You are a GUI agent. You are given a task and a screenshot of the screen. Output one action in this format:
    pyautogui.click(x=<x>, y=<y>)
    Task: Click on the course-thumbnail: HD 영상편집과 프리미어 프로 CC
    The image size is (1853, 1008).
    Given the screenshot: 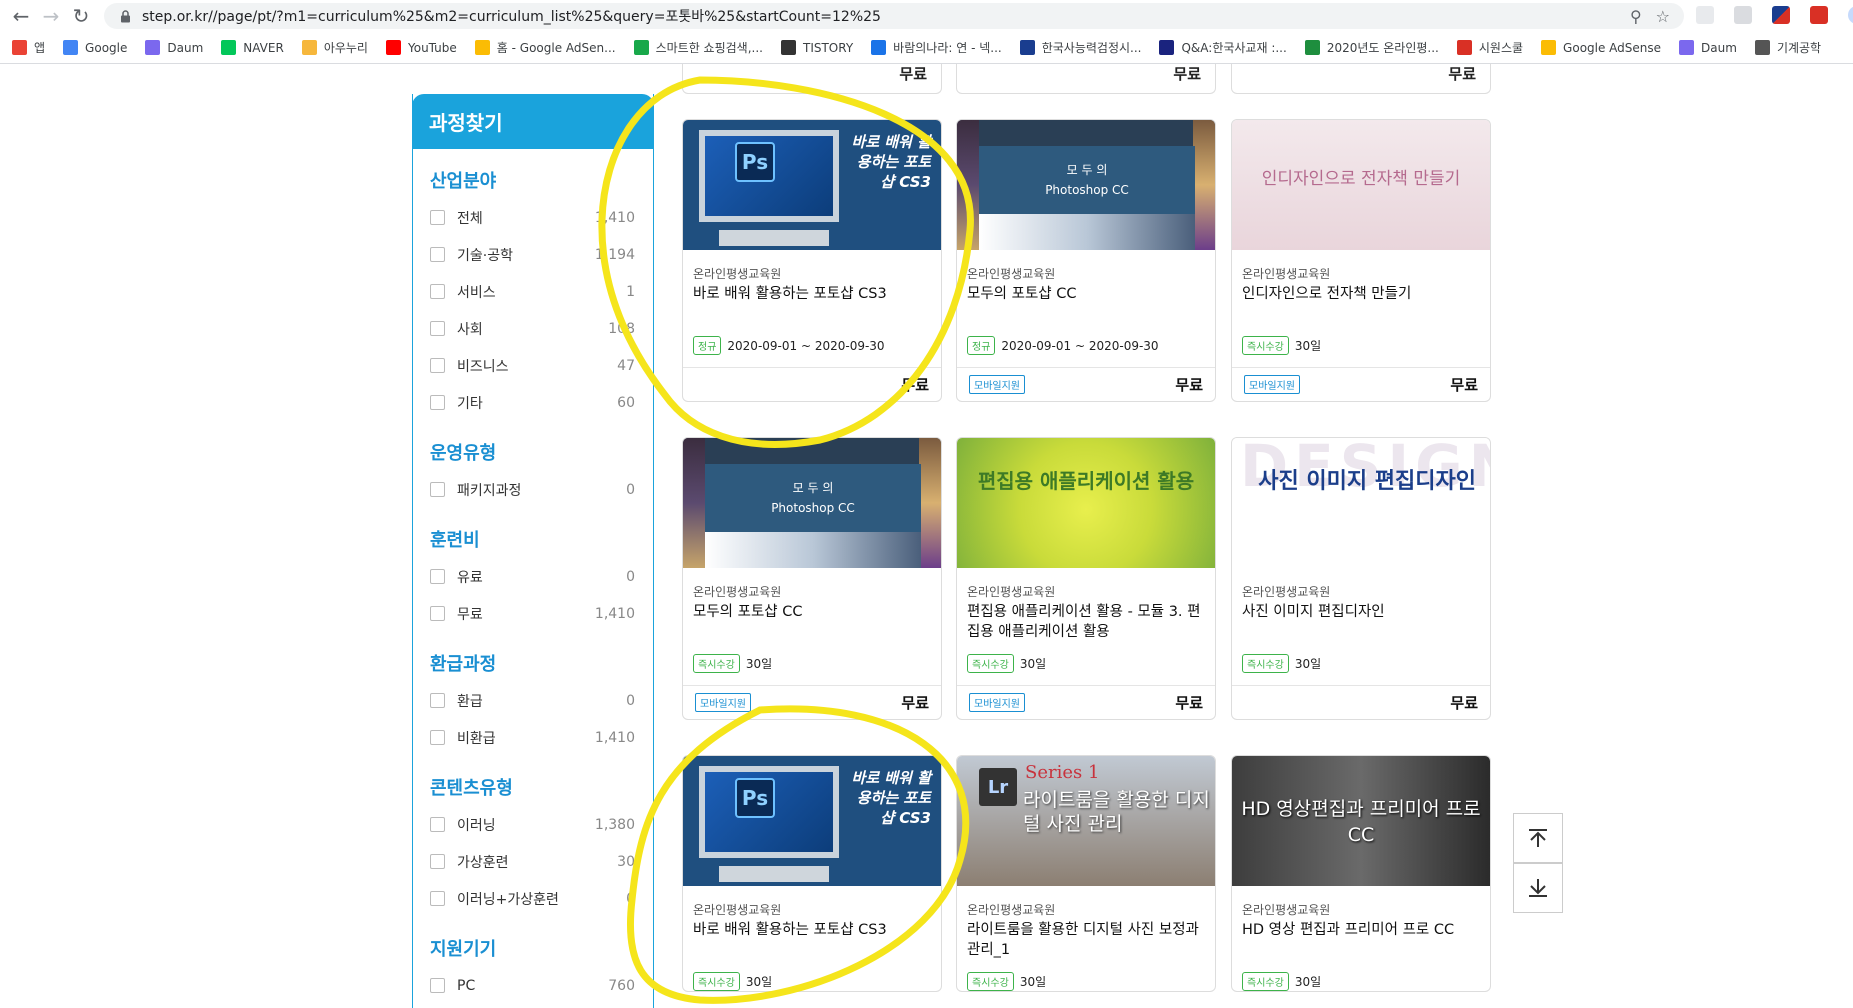 What is the action you would take?
    pyautogui.click(x=1361, y=821)
    